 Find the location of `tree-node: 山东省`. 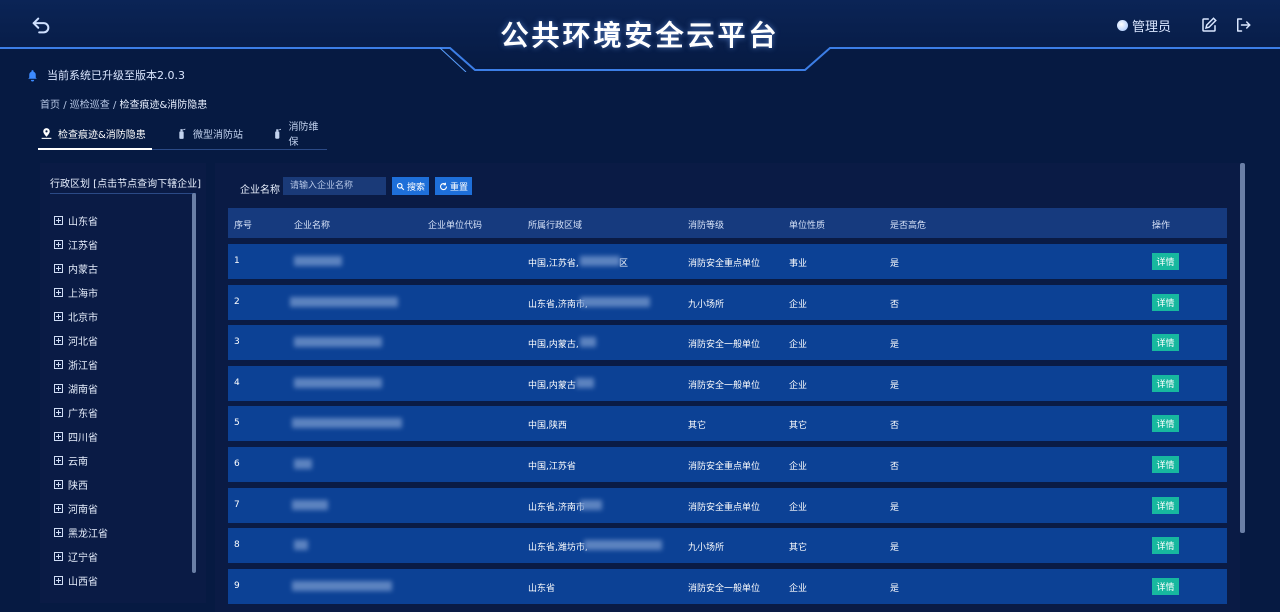

tree-node: 山东省 is located at coordinates (76, 220).